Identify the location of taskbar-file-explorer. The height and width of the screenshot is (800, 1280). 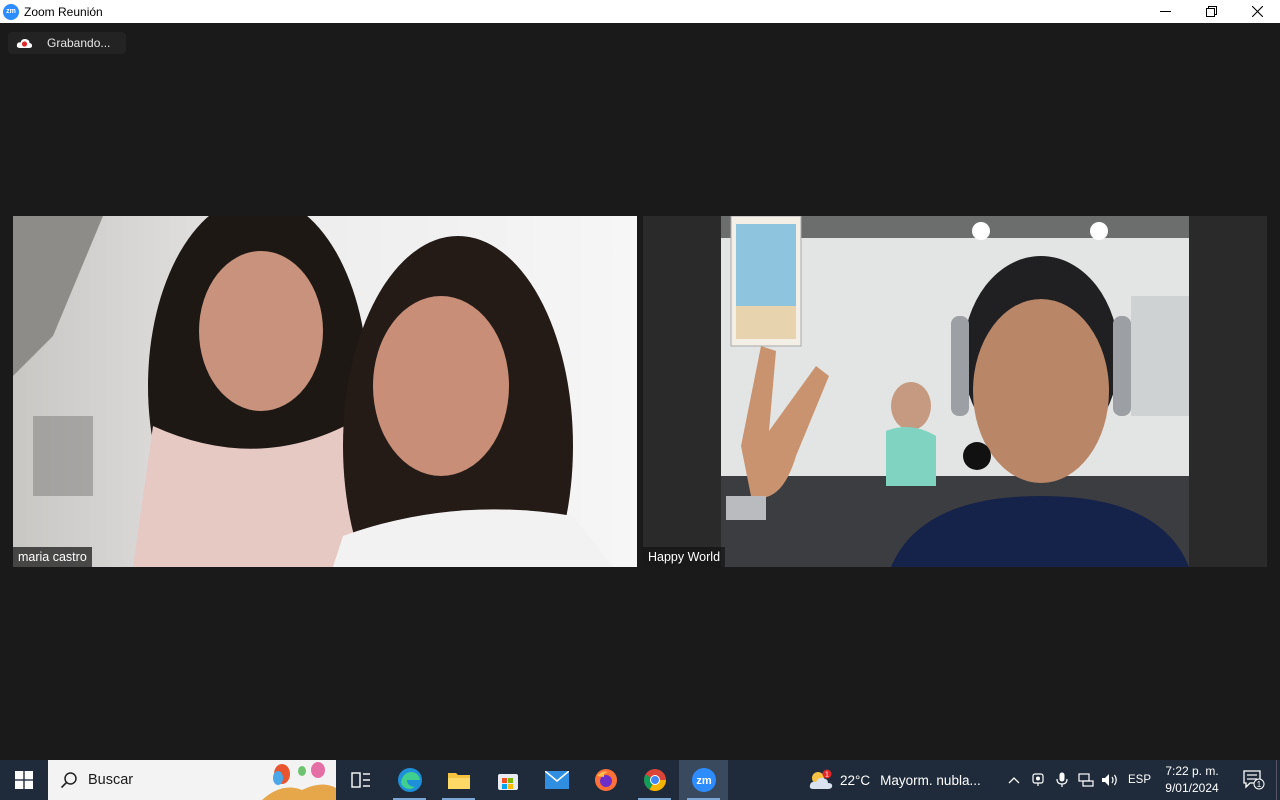
(458, 780).